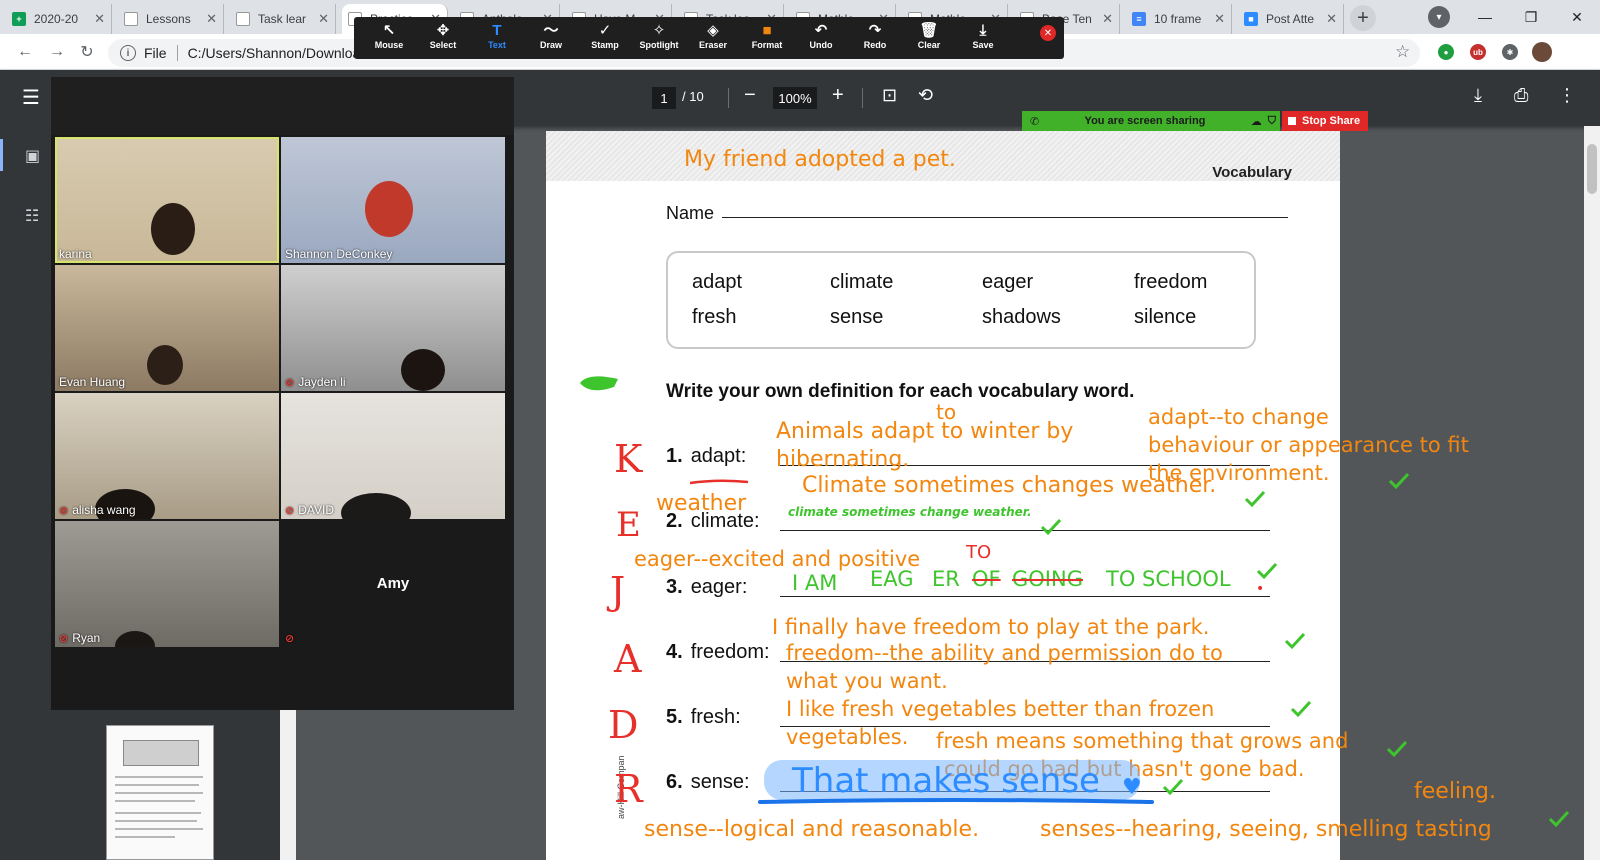 The width and height of the screenshot is (1600, 860). Describe the element at coordinates (167, 456) in the screenshot. I see `participant-video-tile: ⊘ alisha wang` at that location.